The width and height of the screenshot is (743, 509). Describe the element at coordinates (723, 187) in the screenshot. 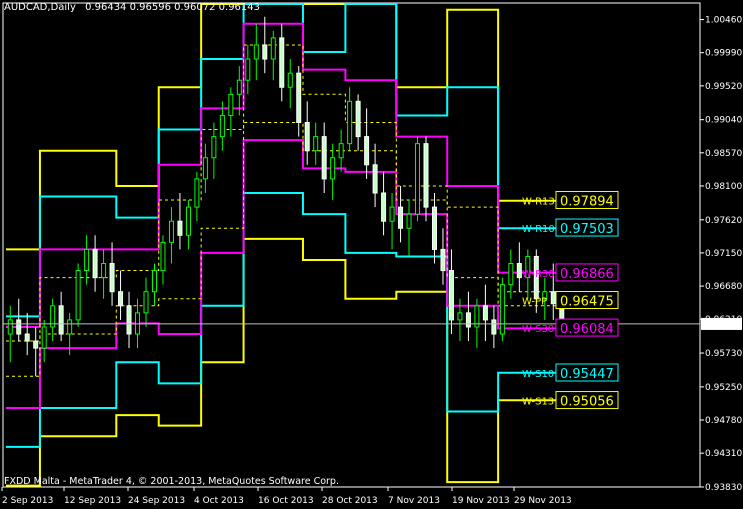

I see `y-tick-label: 0.98100` at that location.